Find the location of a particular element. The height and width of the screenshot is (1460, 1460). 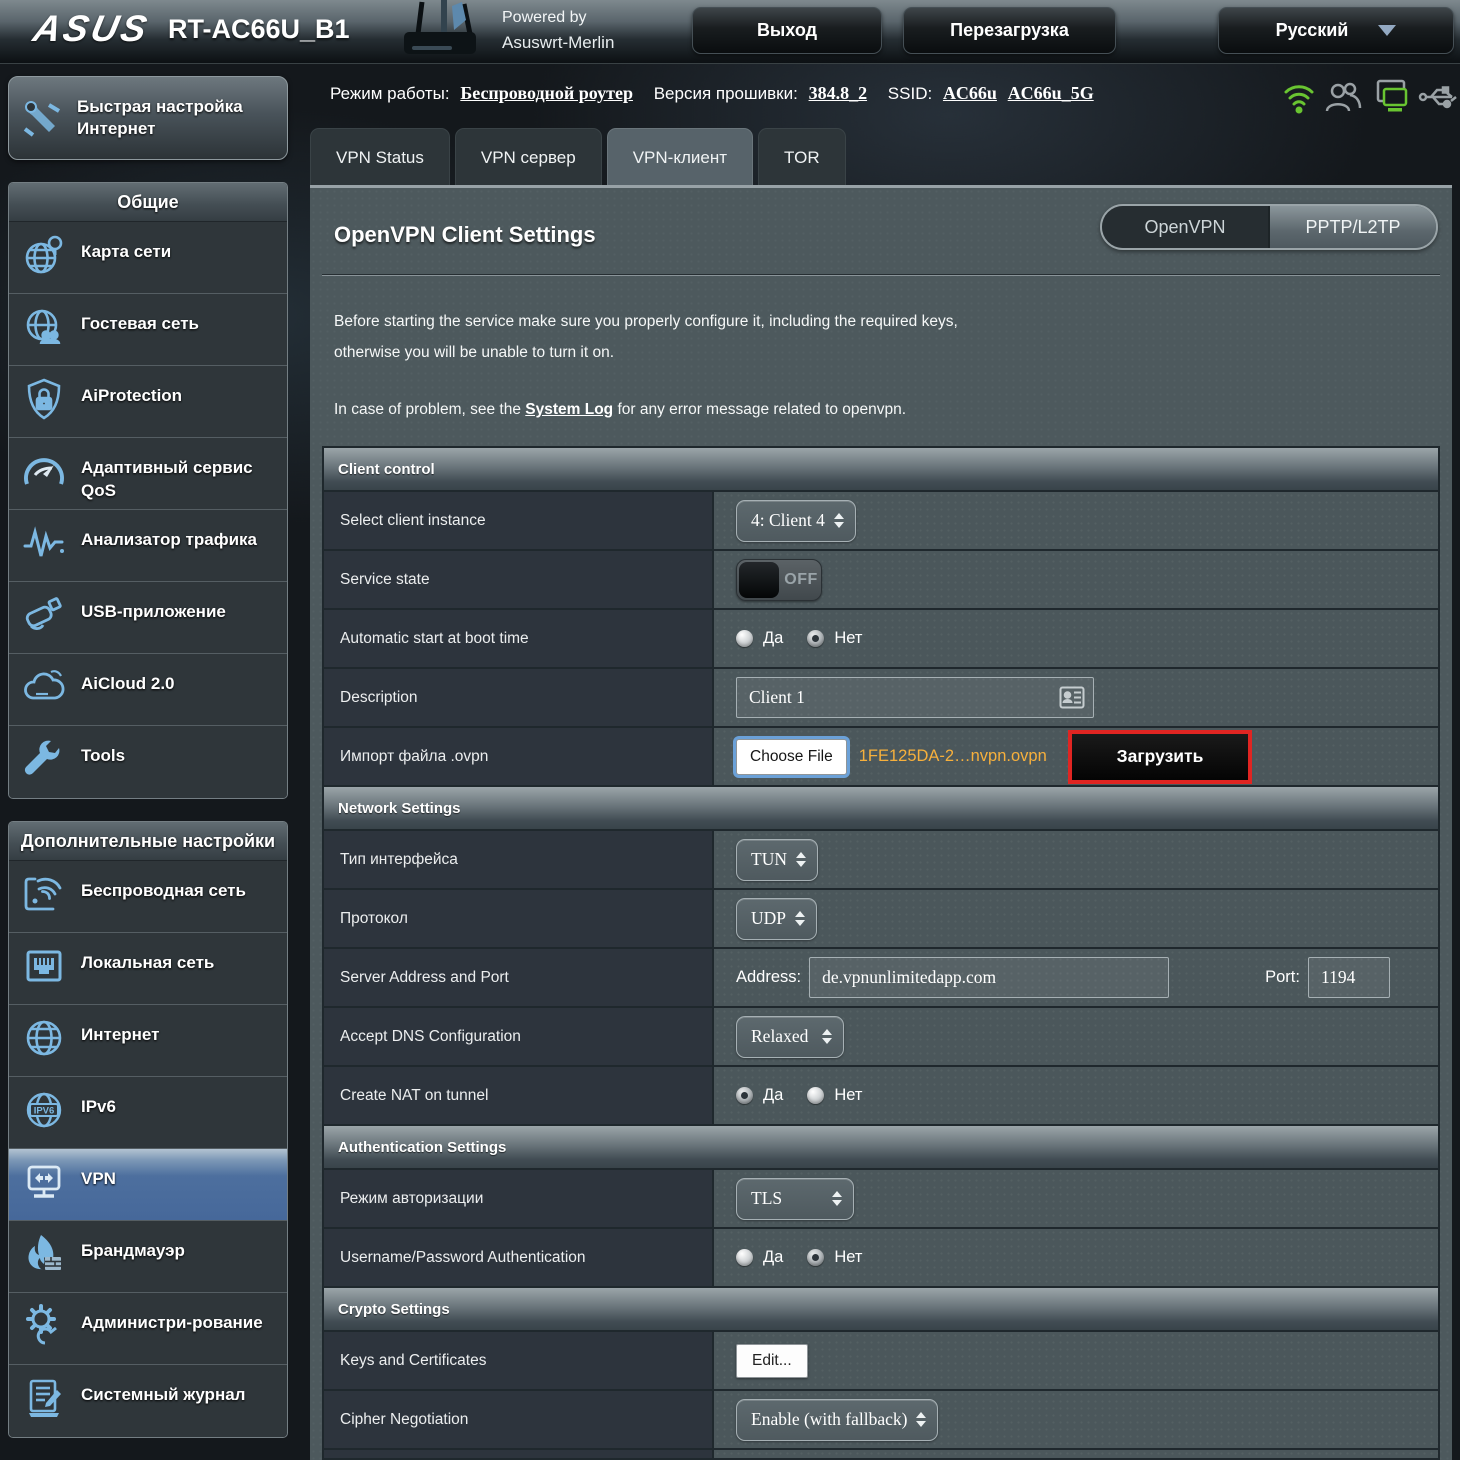

tab-tor: TOR is located at coordinates (802, 156).